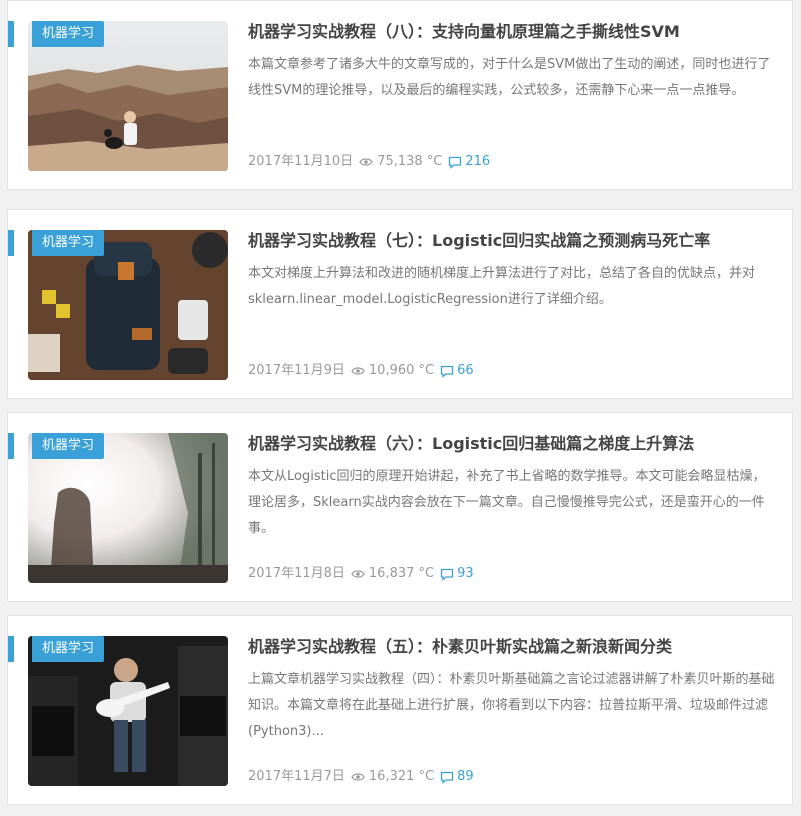 The height and width of the screenshot is (816, 801). What do you see at coordinates (465, 371) in the screenshot?
I see `comment-count: 66` at bounding box center [465, 371].